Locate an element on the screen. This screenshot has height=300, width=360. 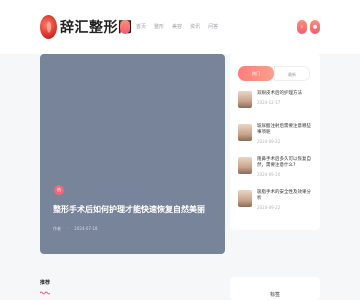
hero-meta: 作者 · 2024-07-18 is located at coordinates (75, 229).